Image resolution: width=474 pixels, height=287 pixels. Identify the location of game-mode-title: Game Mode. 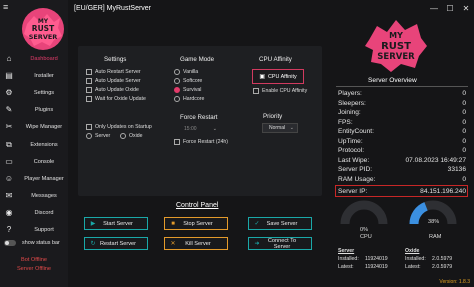
(197, 59).